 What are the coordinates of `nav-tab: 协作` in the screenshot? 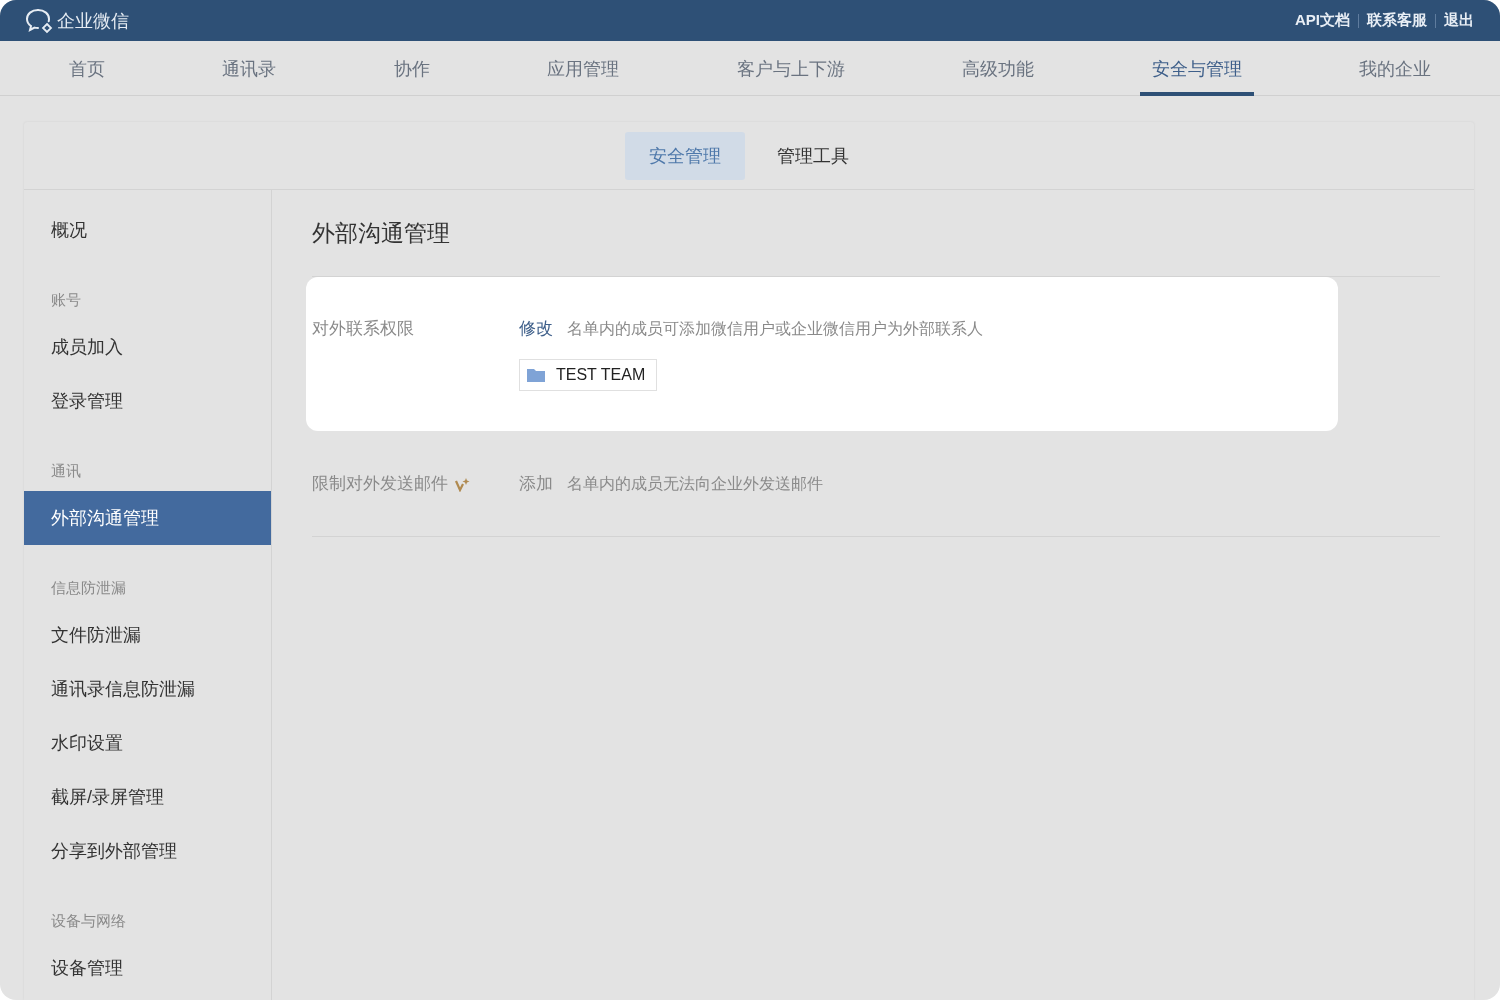 It's located at (411, 68).